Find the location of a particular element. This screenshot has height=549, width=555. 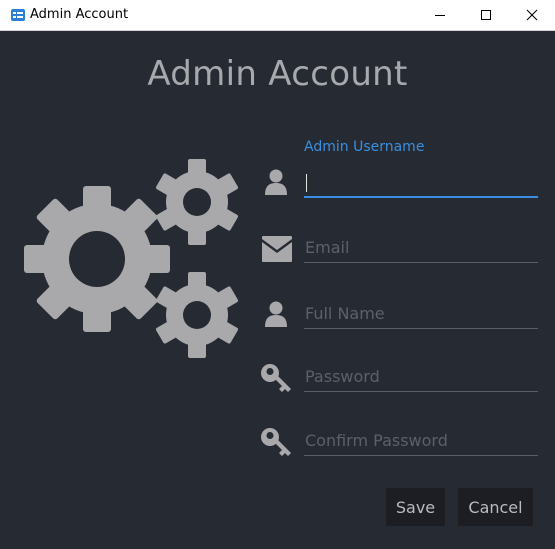

full-name-input is located at coordinates (421, 314).